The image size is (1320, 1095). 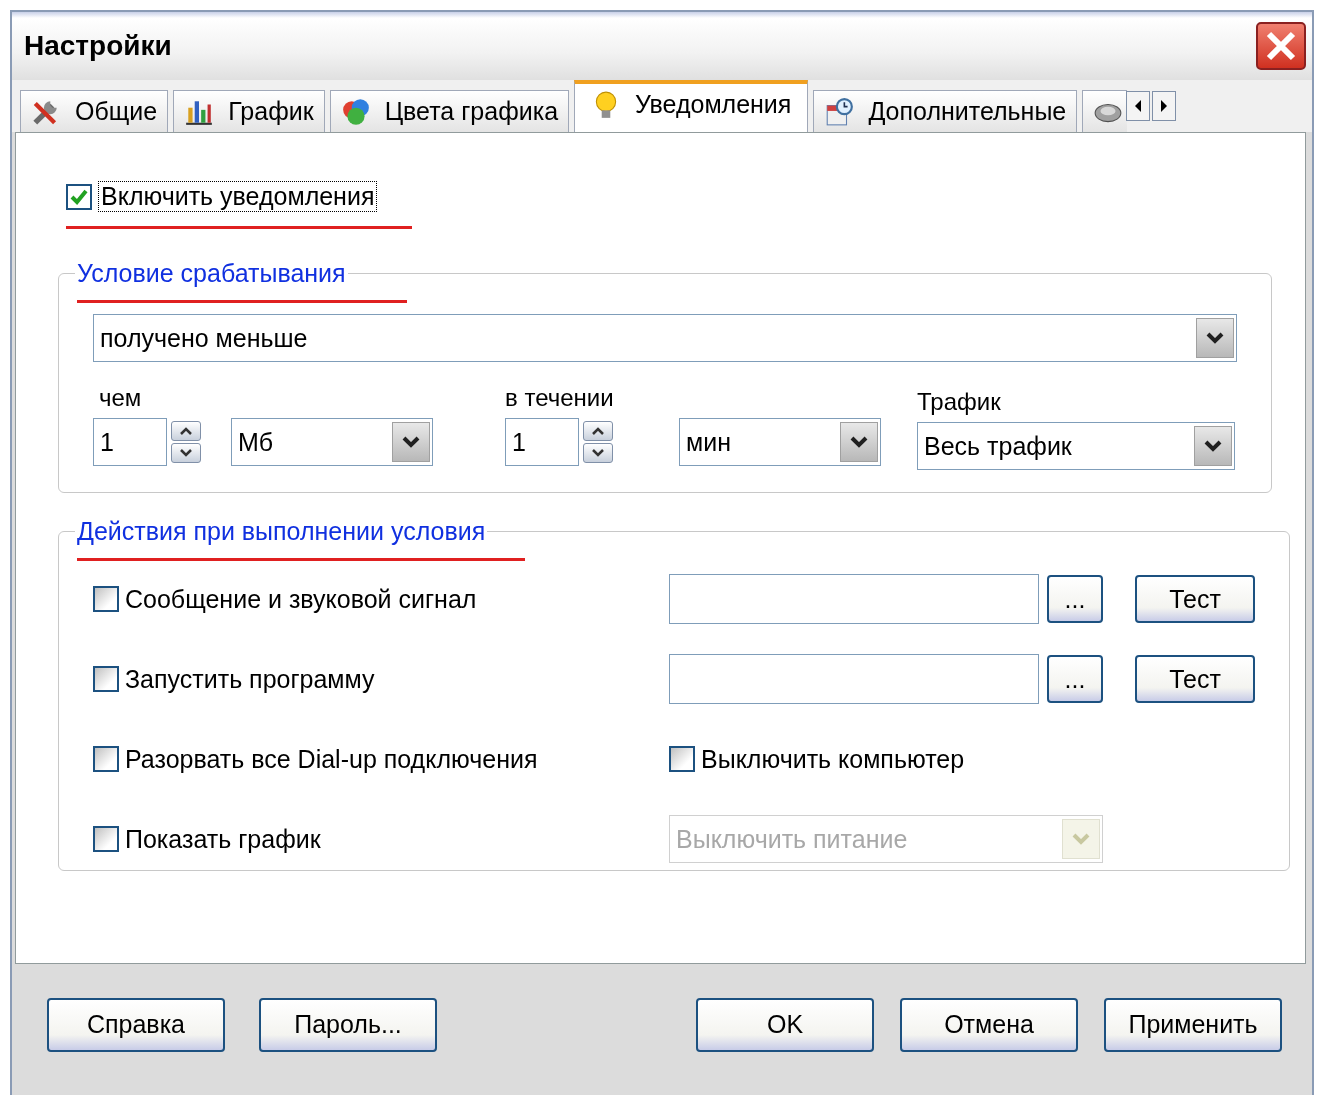 I want to click on dropdown: Мб, so click(x=332, y=442).